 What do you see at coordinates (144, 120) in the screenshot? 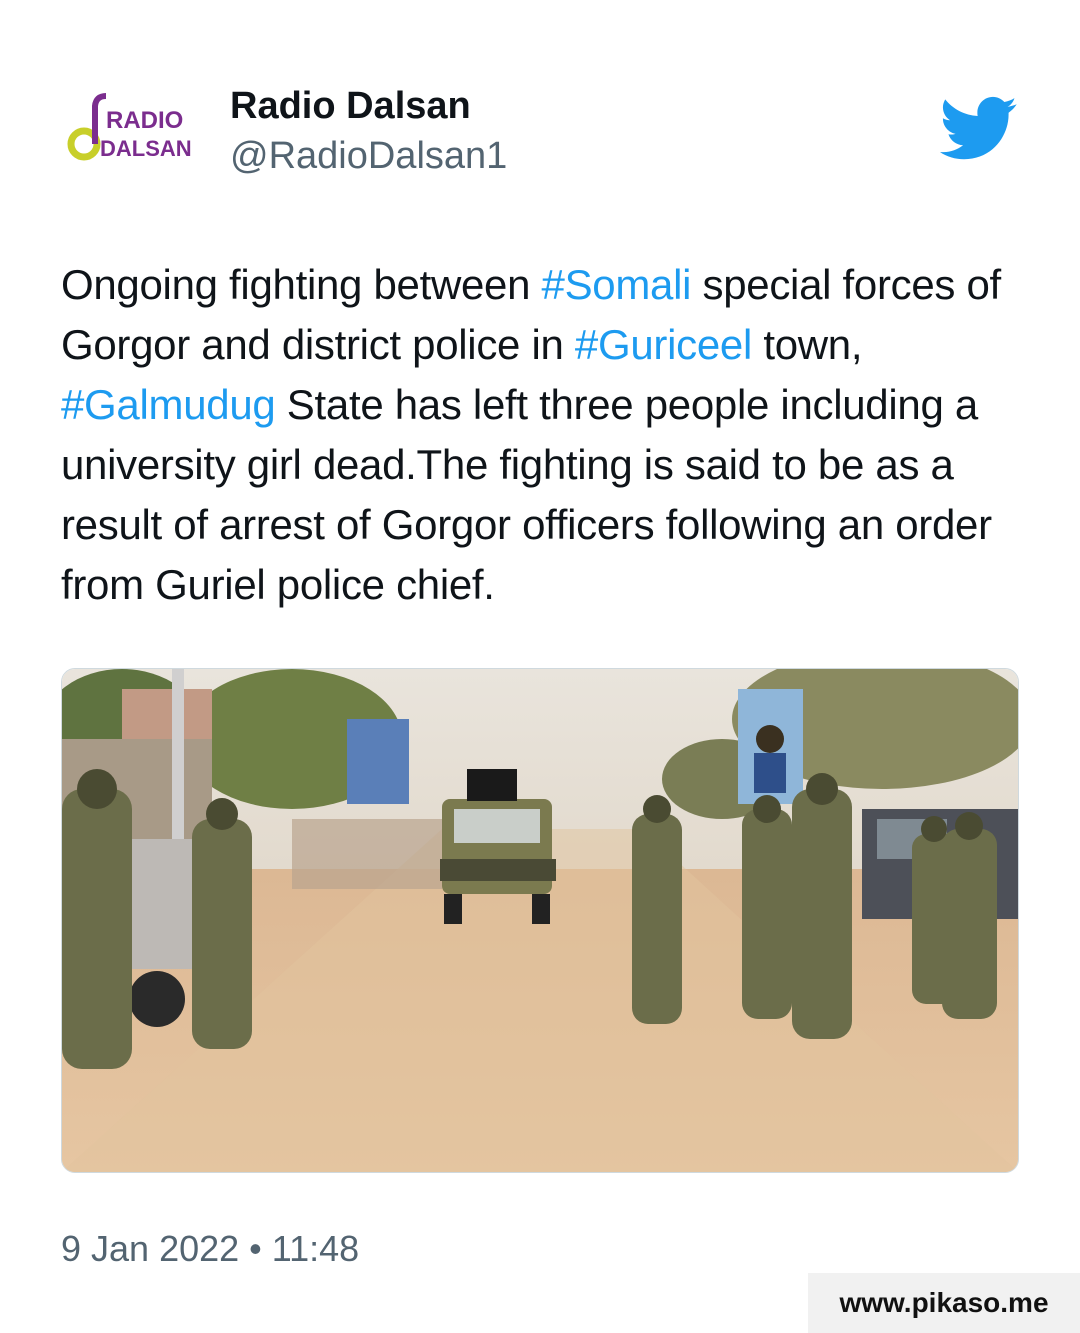
I see `logo-text-radio: RADIO` at bounding box center [144, 120].